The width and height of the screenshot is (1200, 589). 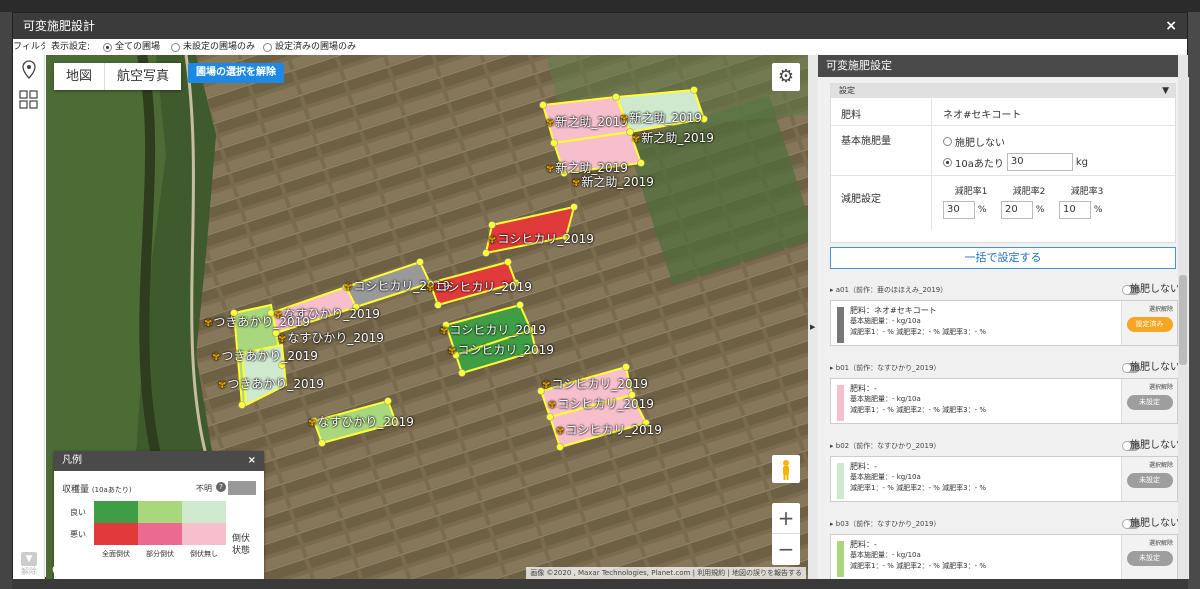 What do you see at coordinates (29, 317) in the screenshot?
I see `tool-sidebar: ▼ 解除` at bounding box center [29, 317].